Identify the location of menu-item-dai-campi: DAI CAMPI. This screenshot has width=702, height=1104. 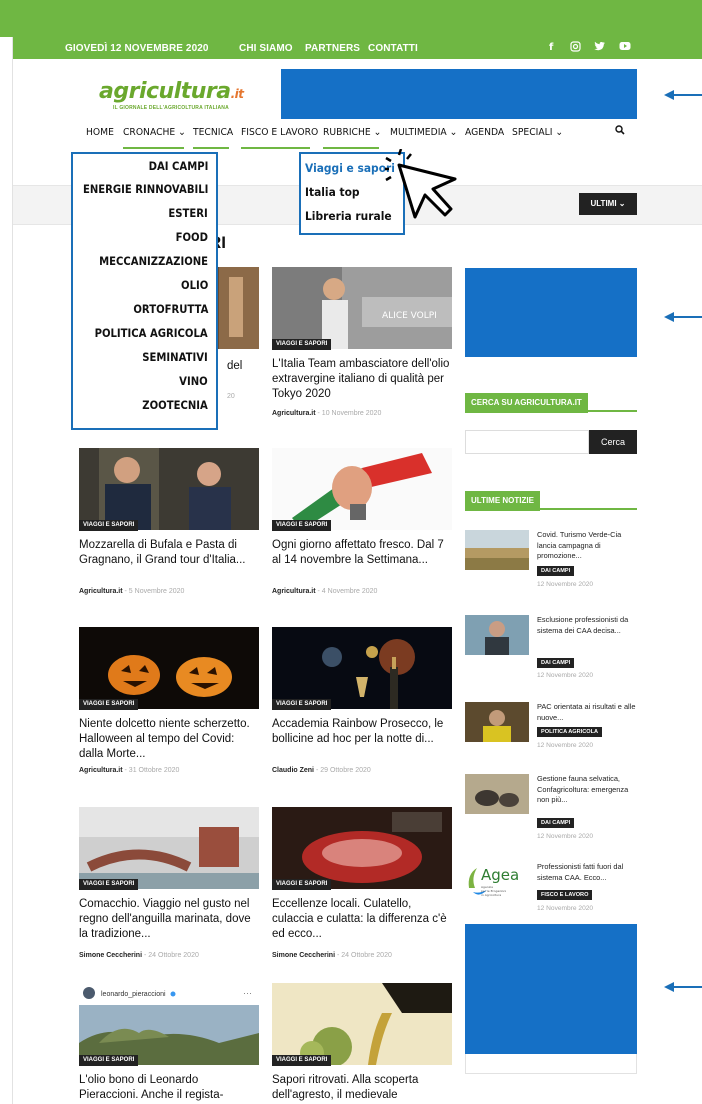
(178, 166).